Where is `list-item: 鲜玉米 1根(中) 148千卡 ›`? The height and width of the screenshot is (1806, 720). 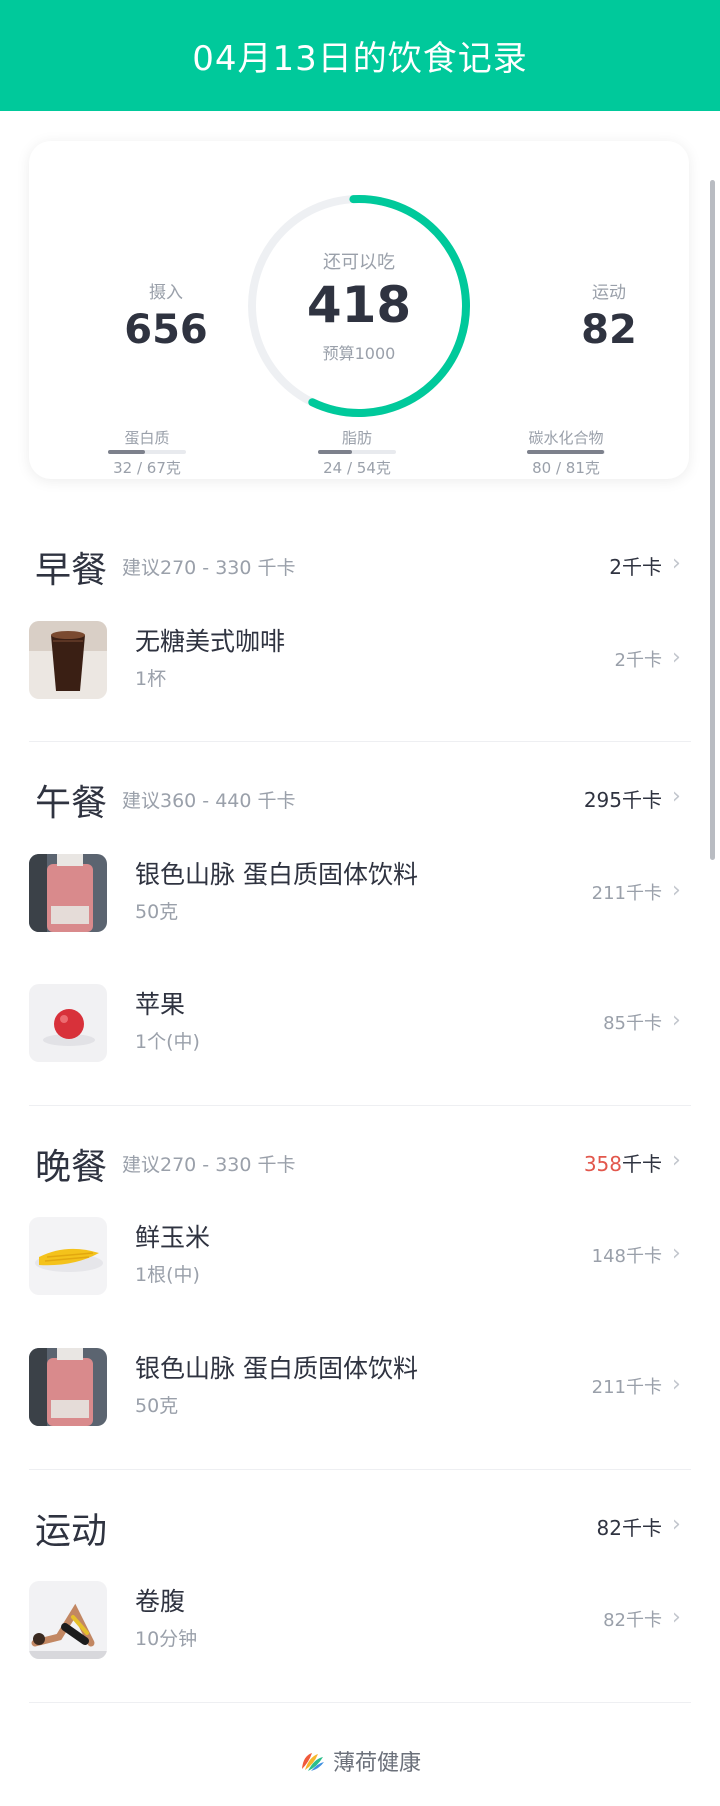 list-item: 鲜玉米 1根(中) 148千卡 › is located at coordinates (360, 1255).